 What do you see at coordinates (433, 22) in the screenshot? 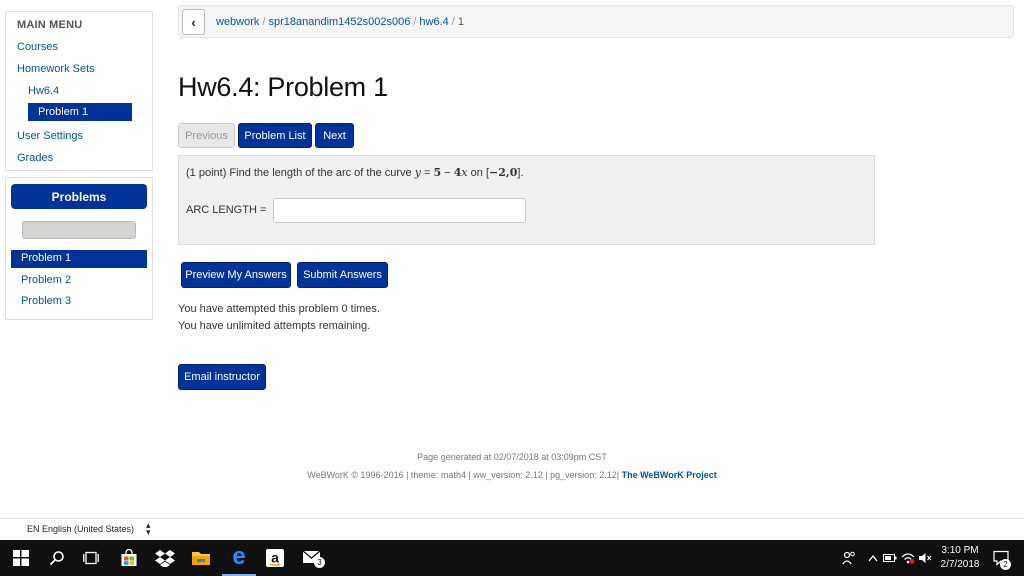
I see `breadcrumb-set: hw6.4` at bounding box center [433, 22].